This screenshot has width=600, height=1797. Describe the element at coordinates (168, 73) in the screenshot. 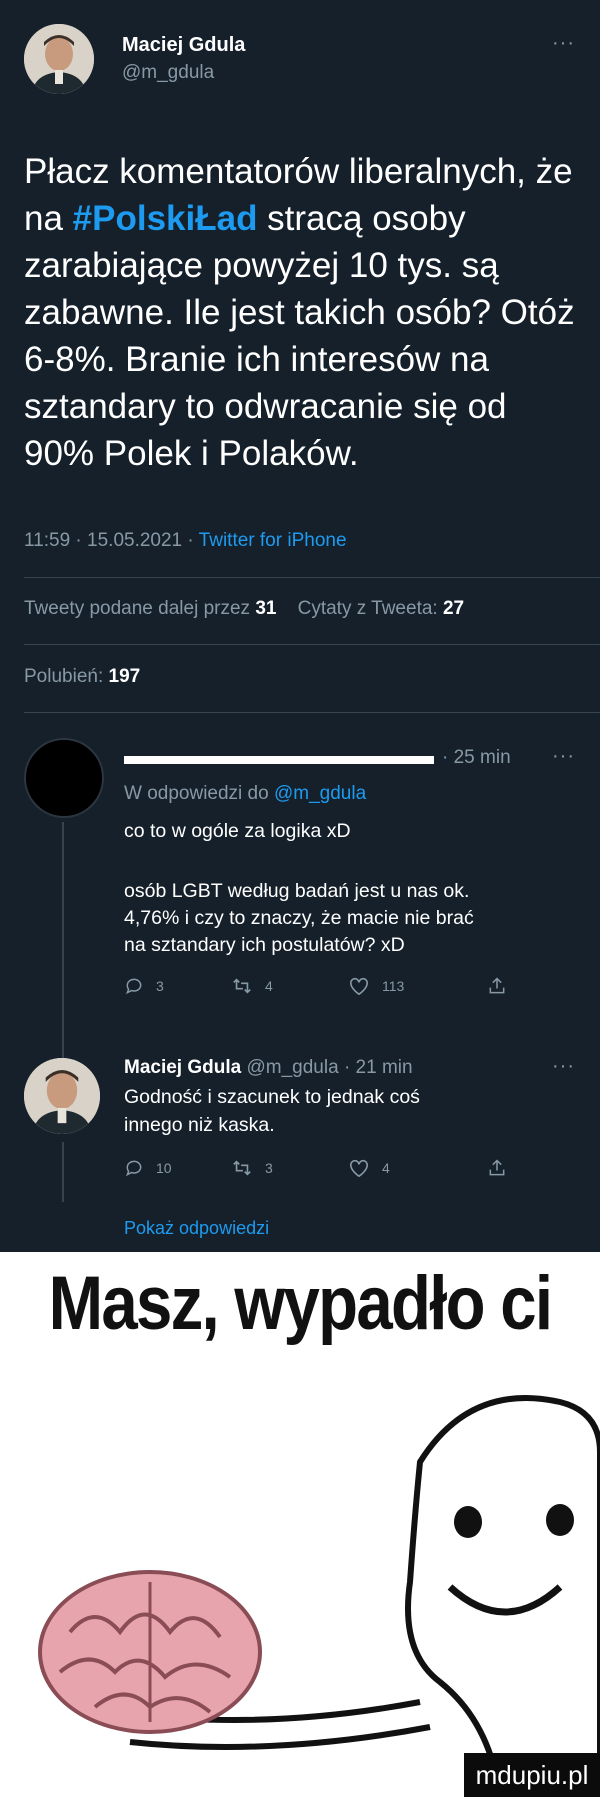

I see `author-handle: @m_gdula` at that location.